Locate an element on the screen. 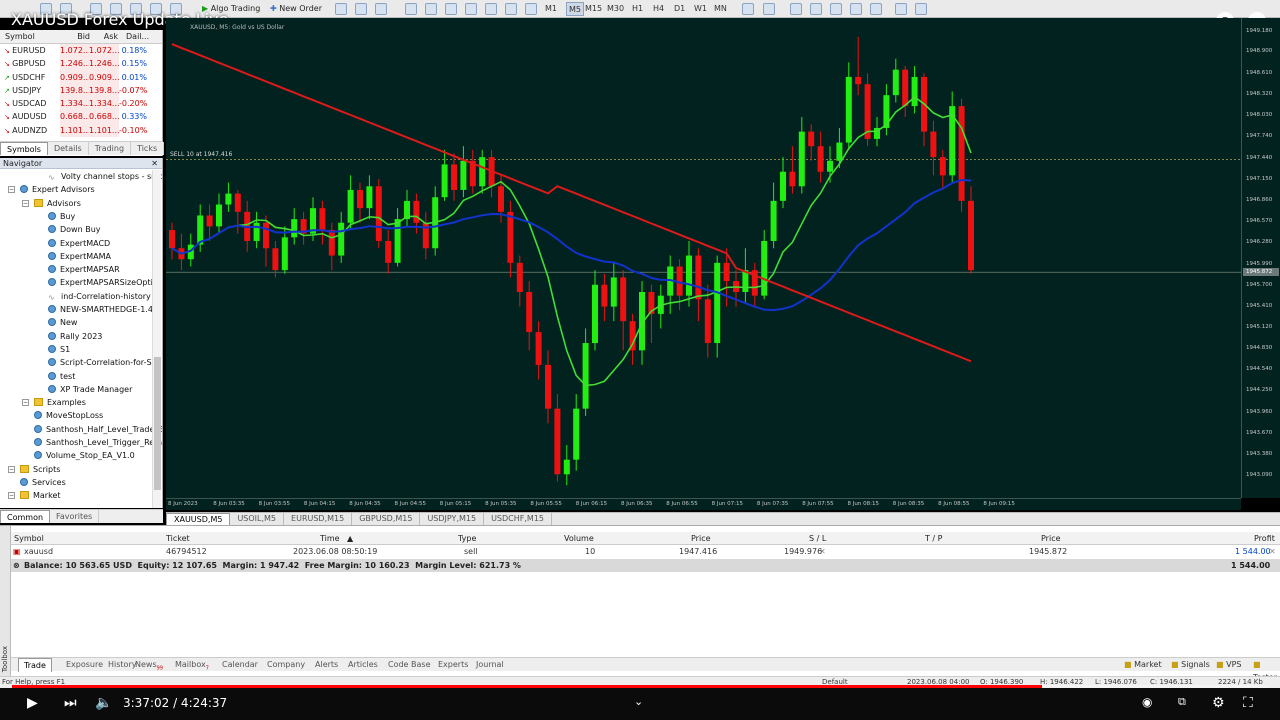 The height and width of the screenshot is (720, 1280). chart-tab: EURUSD,M15 is located at coordinates (318, 519).